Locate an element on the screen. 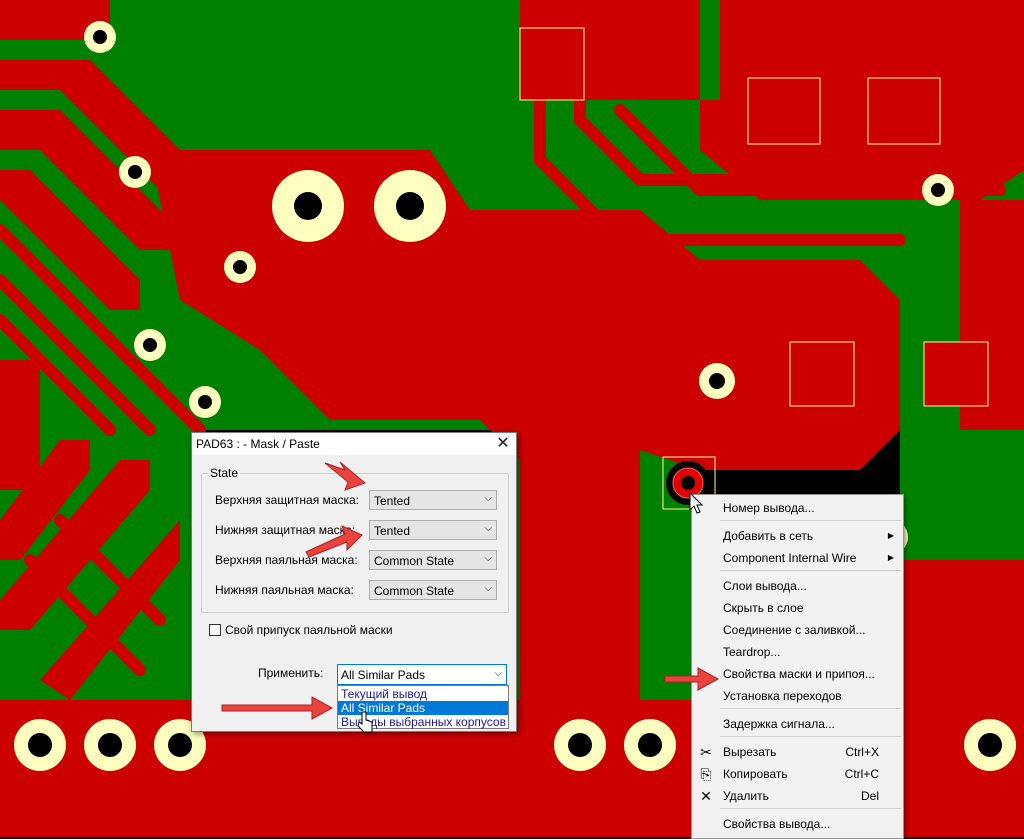  apply-select-value: All Similar Pads is located at coordinates (383, 675).